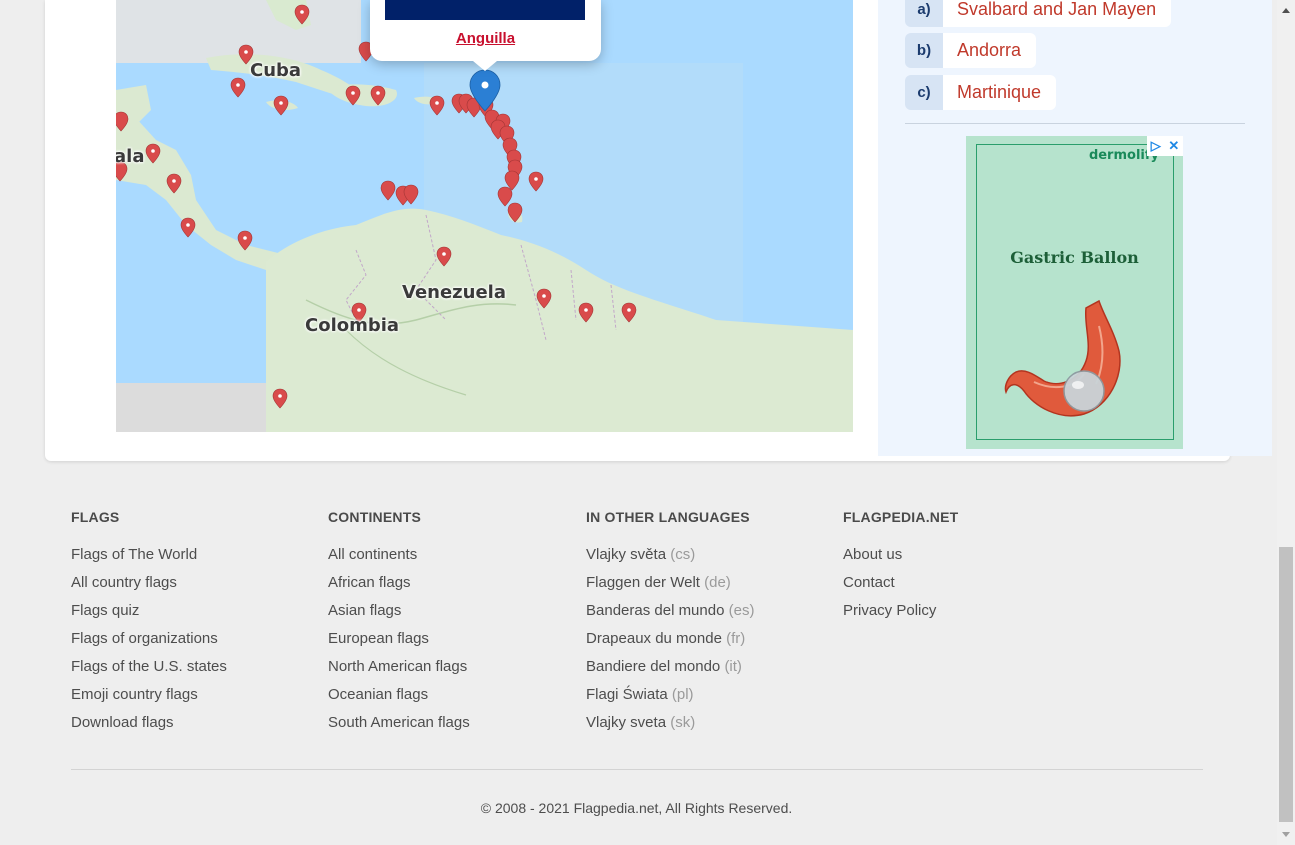 The image size is (1295, 845). What do you see at coordinates (1074, 257) in the screenshot?
I see `ad-headline: Gastric Ballon` at bounding box center [1074, 257].